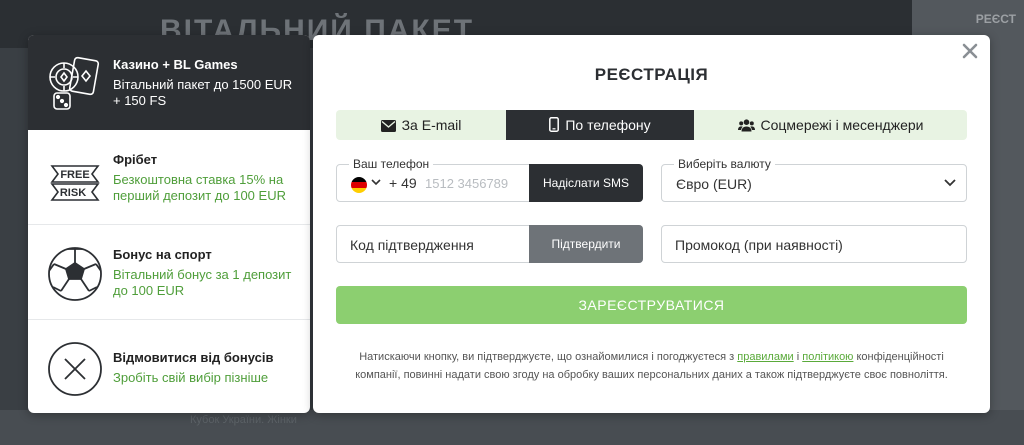 This screenshot has width=1024, height=445. Describe the element at coordinates (995, 19) in the screenshot. I see `background-right-label: РЕЄСТ` at that location.